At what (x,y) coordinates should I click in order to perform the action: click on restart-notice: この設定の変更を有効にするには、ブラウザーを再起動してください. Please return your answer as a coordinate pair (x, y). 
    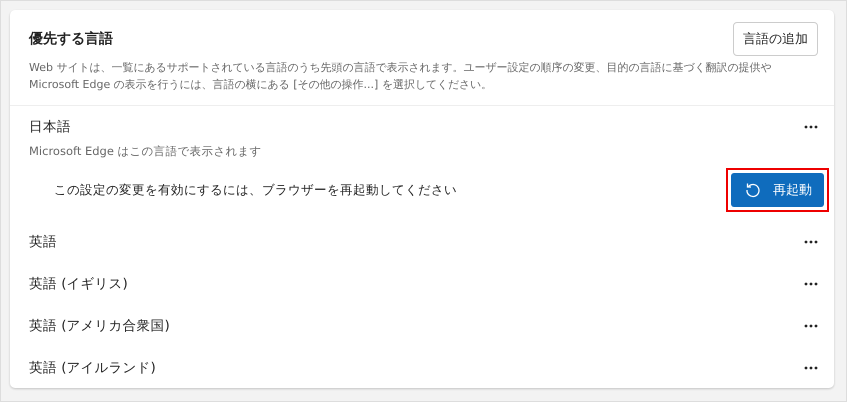
    Looking at the image, I should click on (255, 190).